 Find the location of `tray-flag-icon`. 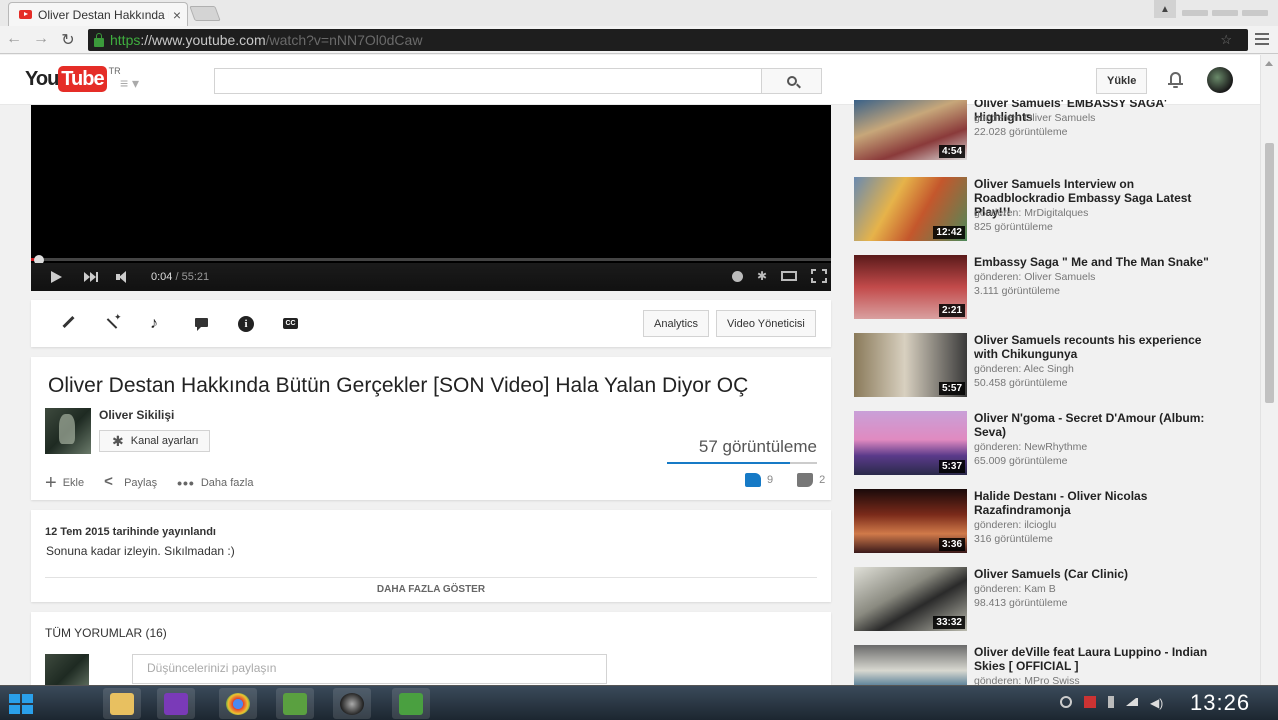

tray-flag-icon is located at coordinates (1090, 702).